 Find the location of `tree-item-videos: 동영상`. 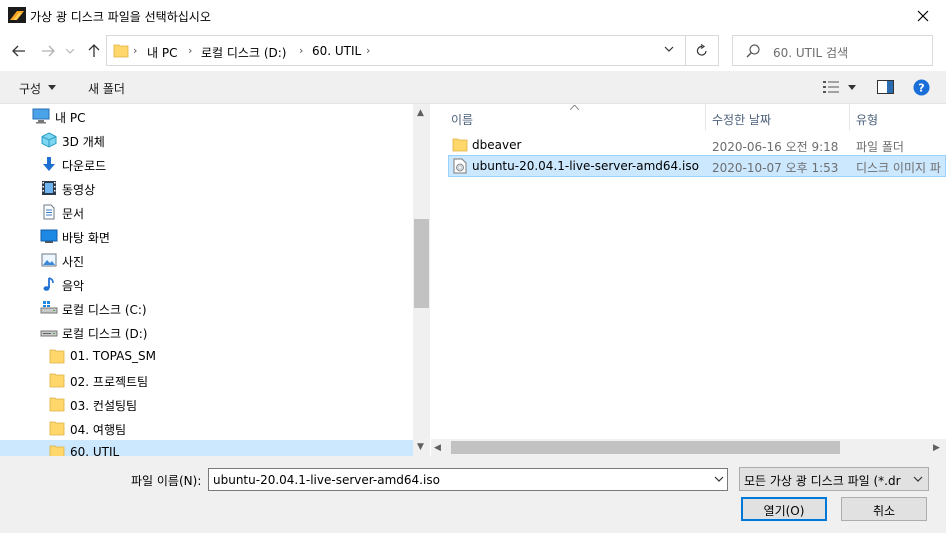

tree-item-videos: 동영상 is located at coordinates (206, 188).